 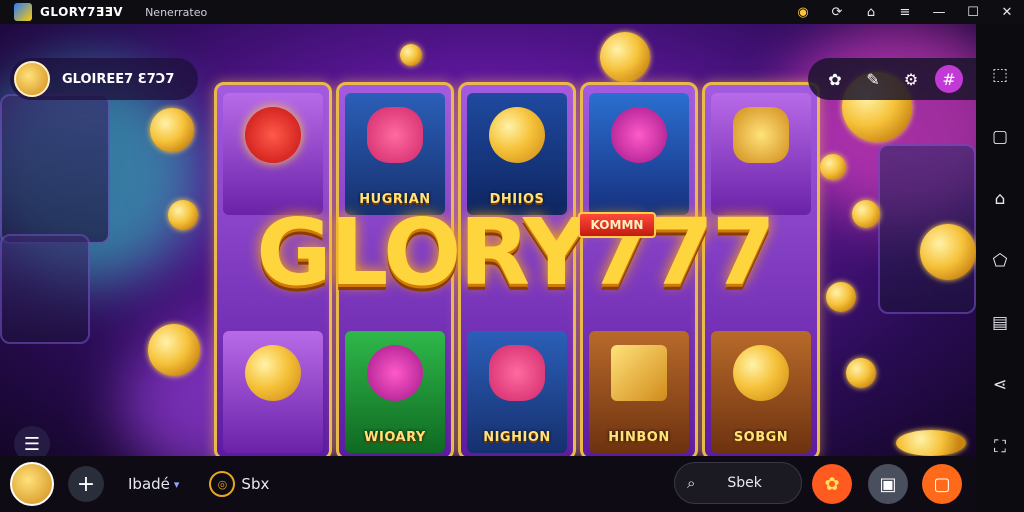 I want to click on gear-icon: ⚙, so click(x=911, y=79).